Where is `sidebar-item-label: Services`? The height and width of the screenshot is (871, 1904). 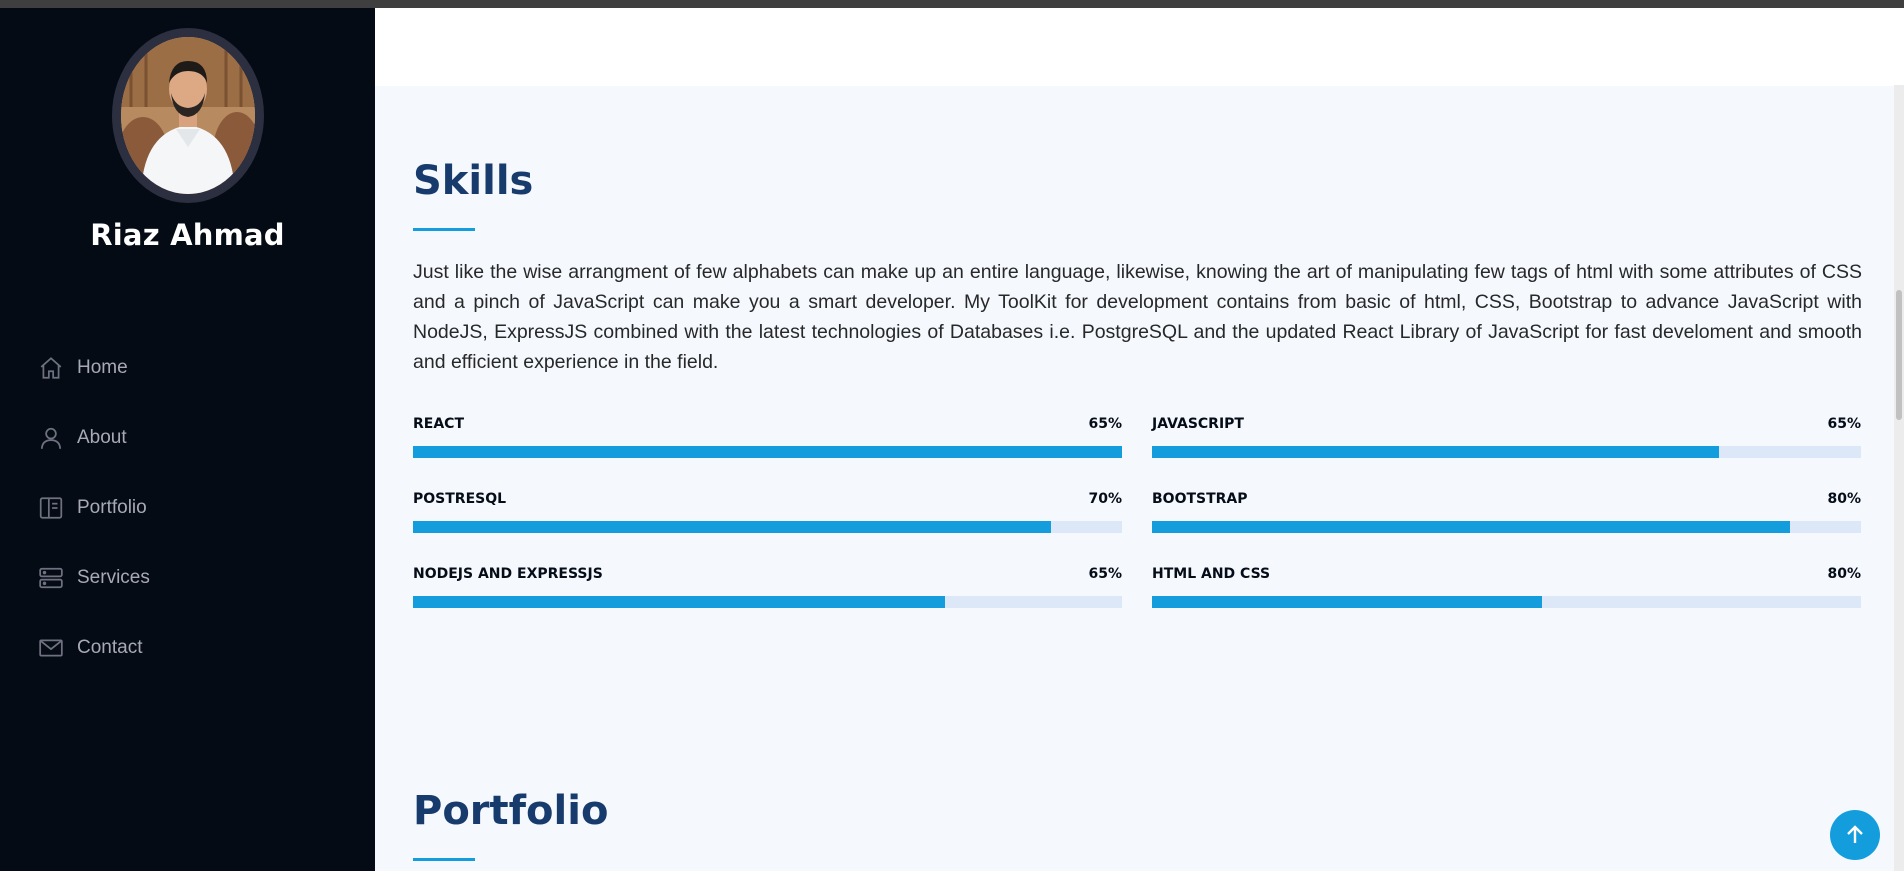 sidebar-item-label: Services is located at coordinates (113, 577).